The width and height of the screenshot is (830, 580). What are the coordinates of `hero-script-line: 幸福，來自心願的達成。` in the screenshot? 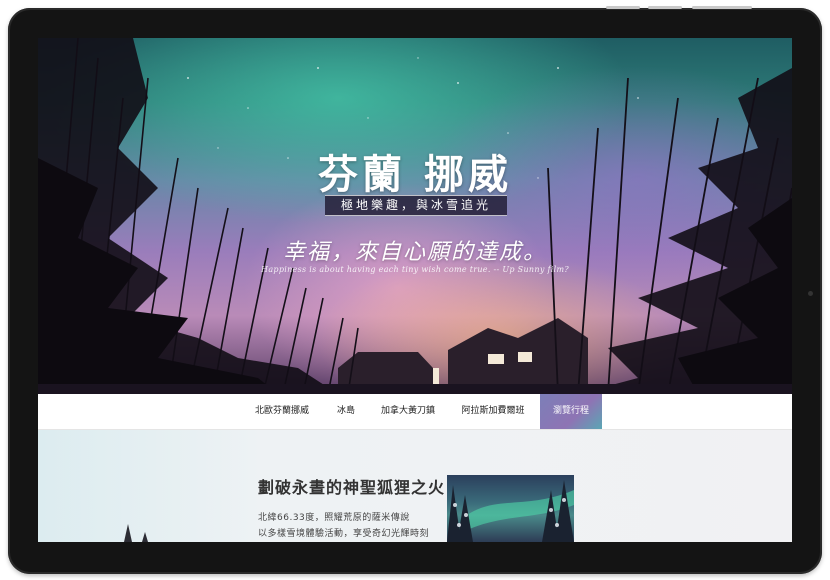 It's located at (414, 252).